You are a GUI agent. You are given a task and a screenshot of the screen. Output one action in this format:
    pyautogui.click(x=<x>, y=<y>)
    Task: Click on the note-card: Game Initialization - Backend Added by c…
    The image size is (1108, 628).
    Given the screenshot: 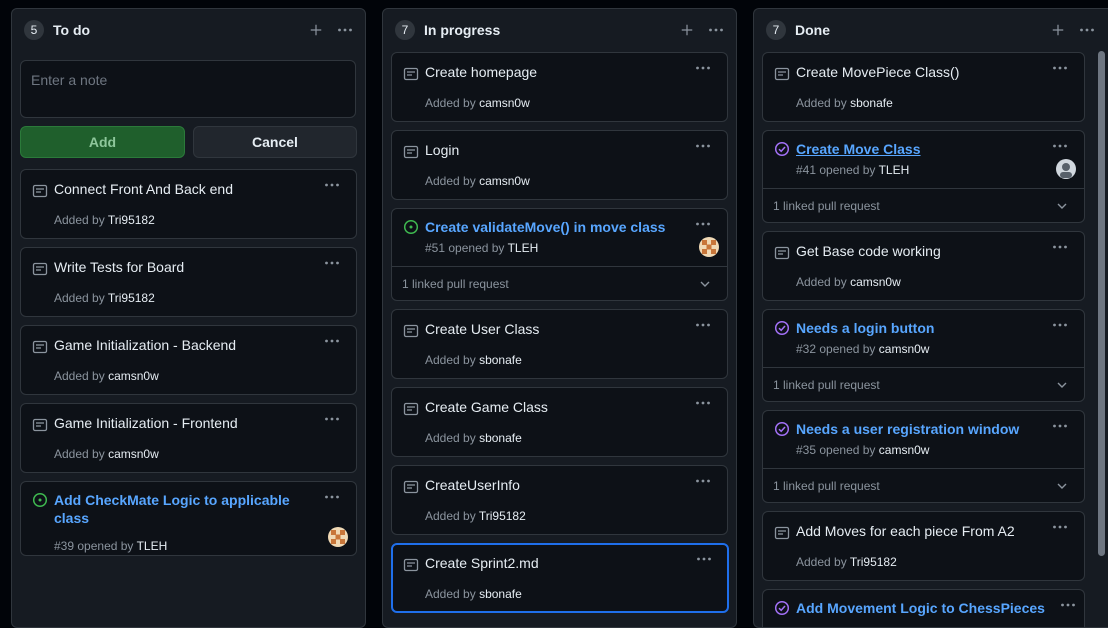 What is the action you would take?
    pyautogui.click(x=188, y=360)
    